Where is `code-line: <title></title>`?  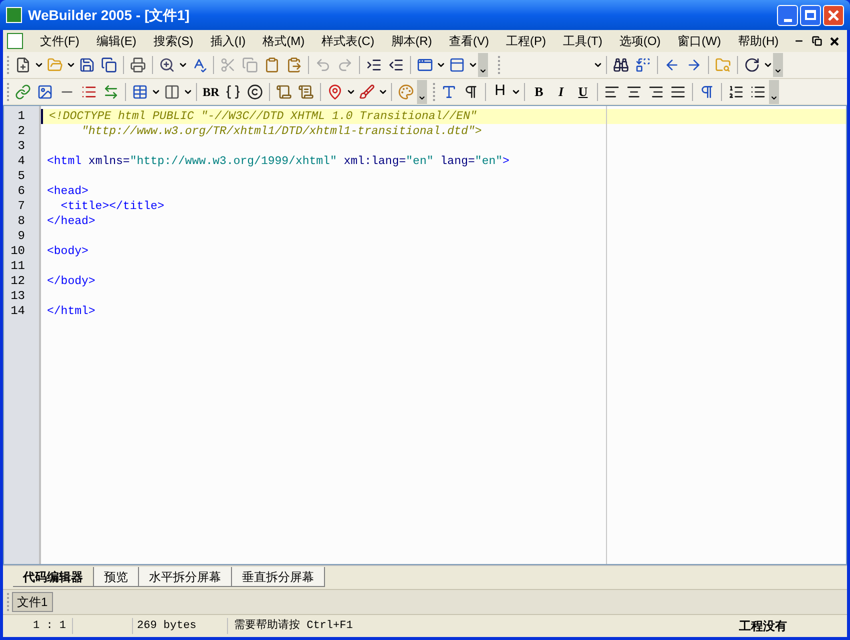 code-line: <title></title> is located at coordinates (112, 206).